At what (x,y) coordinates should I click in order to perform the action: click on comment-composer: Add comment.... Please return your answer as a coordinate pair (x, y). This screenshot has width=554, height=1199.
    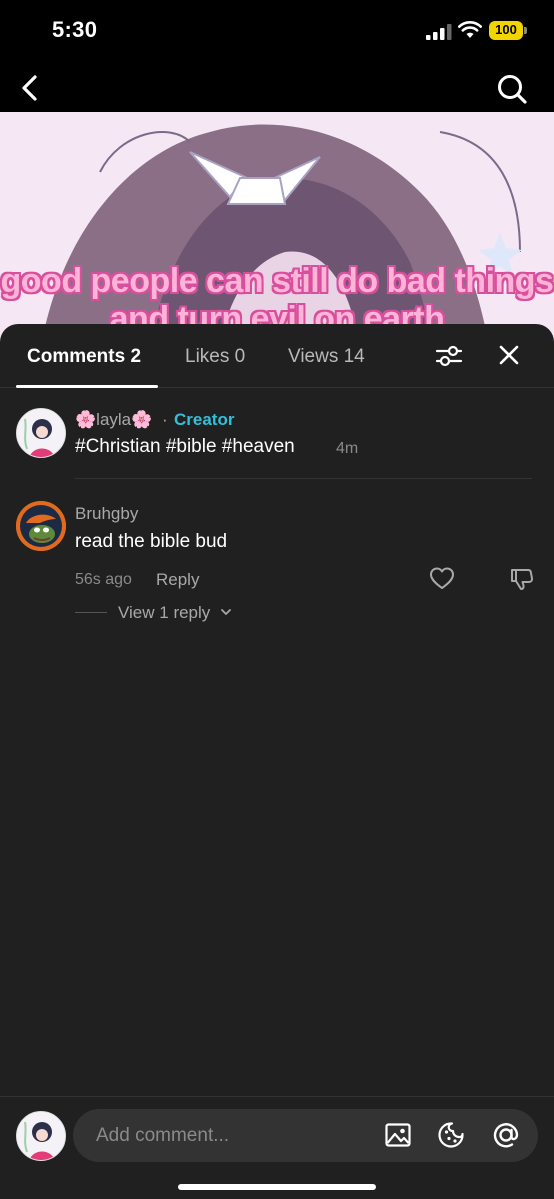
    Looking at the image, I should click on (277, 1147).